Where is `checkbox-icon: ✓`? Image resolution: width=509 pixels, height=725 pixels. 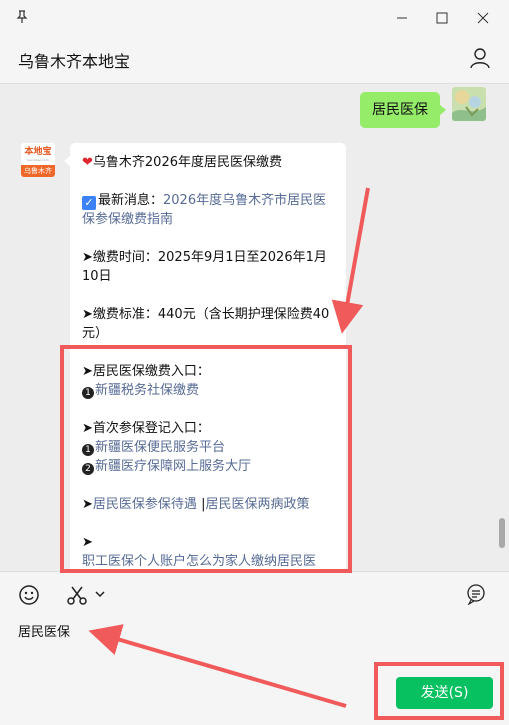
checkbox-icon: ✓ is located at coordinates (89, 203).